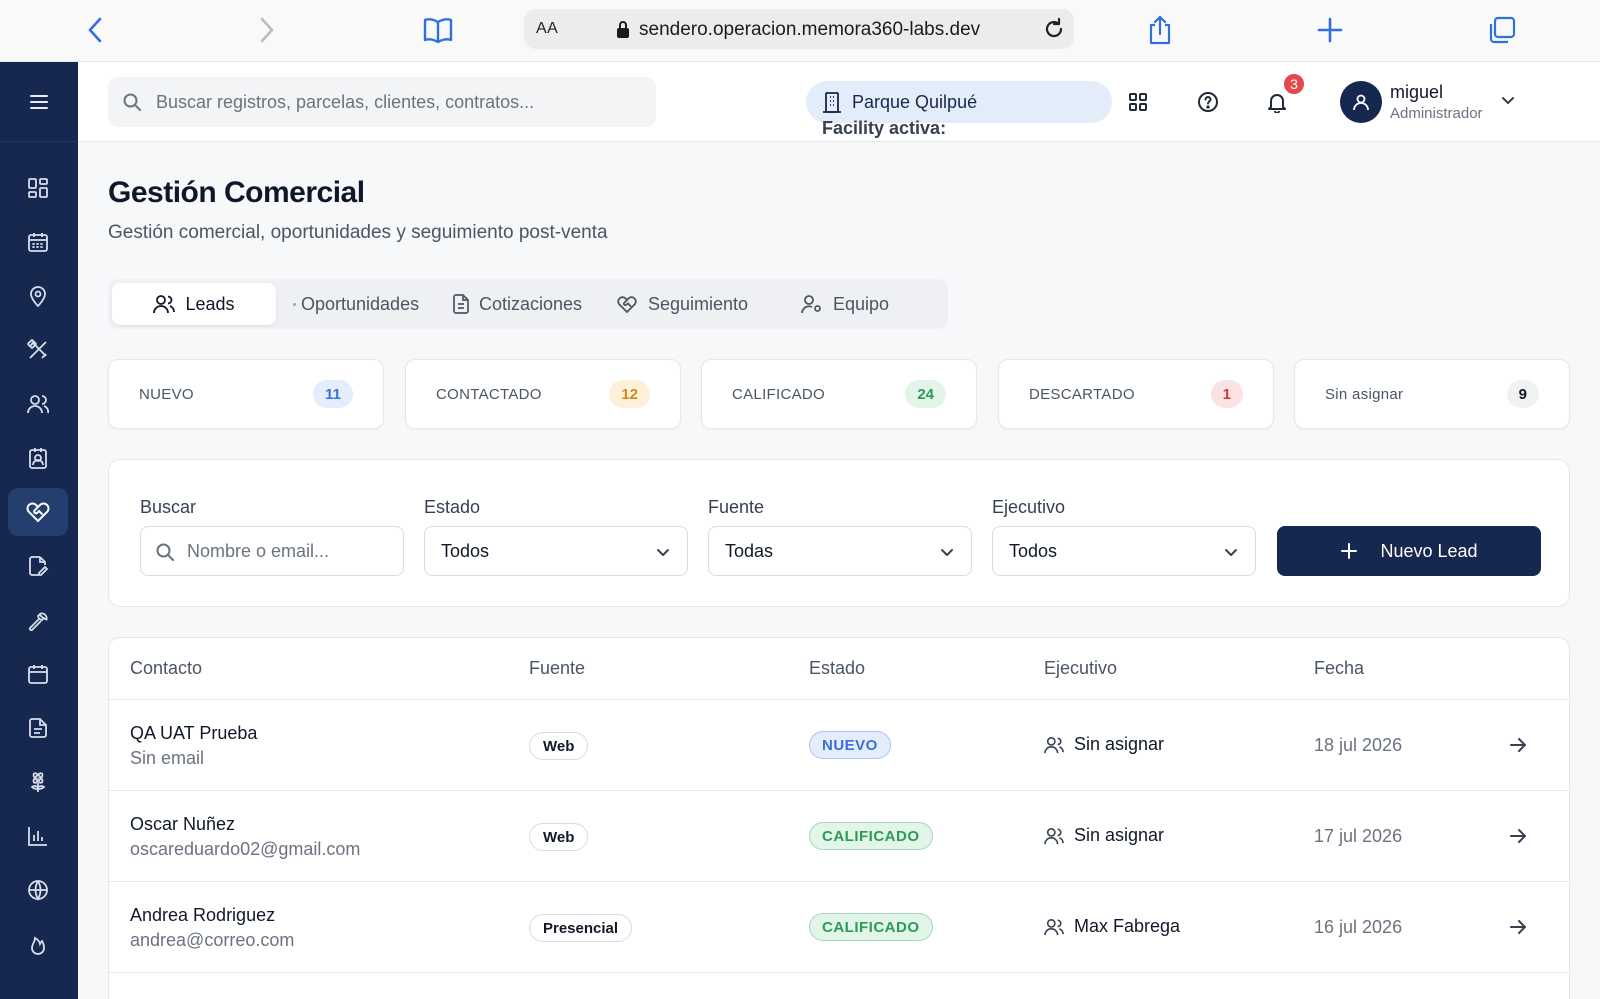 This screenshot has height=999, width=1600. What do you see at coordinates (245, 849) in the screenshot?
I see `contact-email: oscareduardo02@gmail.com` at bounding box center [245, 849].